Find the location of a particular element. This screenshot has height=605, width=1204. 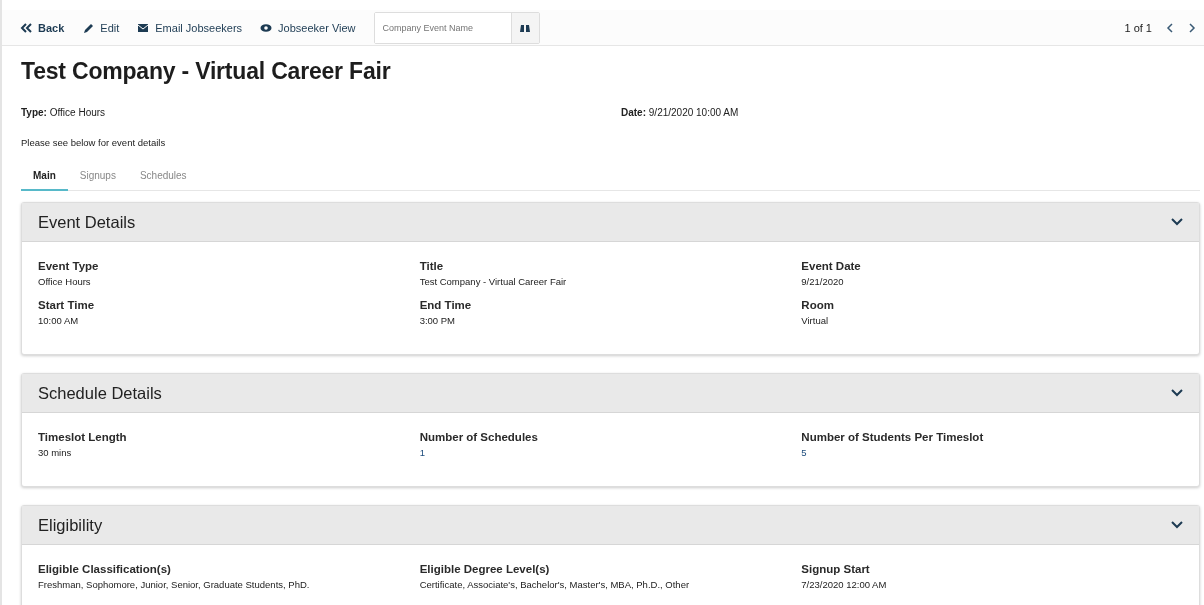

field-value: Test Company - Virtual Career Fair is located at coordinates (493, 281).